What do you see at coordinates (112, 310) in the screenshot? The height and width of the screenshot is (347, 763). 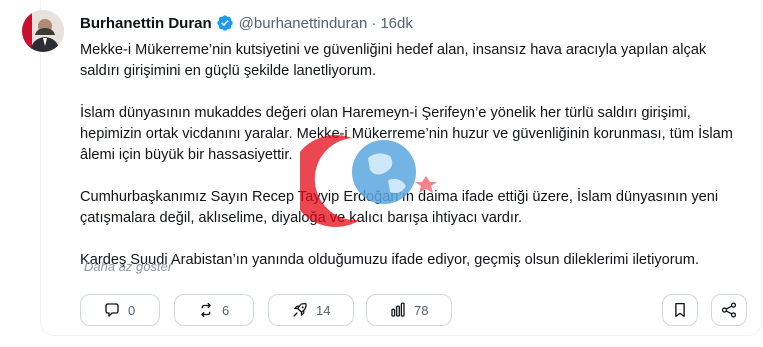 I see `reply-icon` at bounding box center [112, 310].